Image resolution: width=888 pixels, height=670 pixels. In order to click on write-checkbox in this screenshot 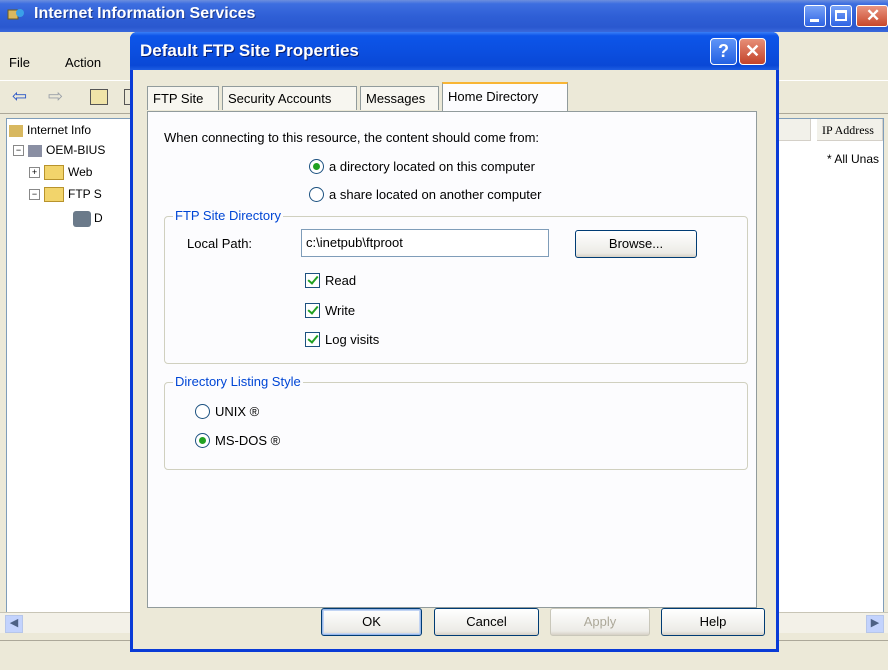, I will do `click(312, 310)`.